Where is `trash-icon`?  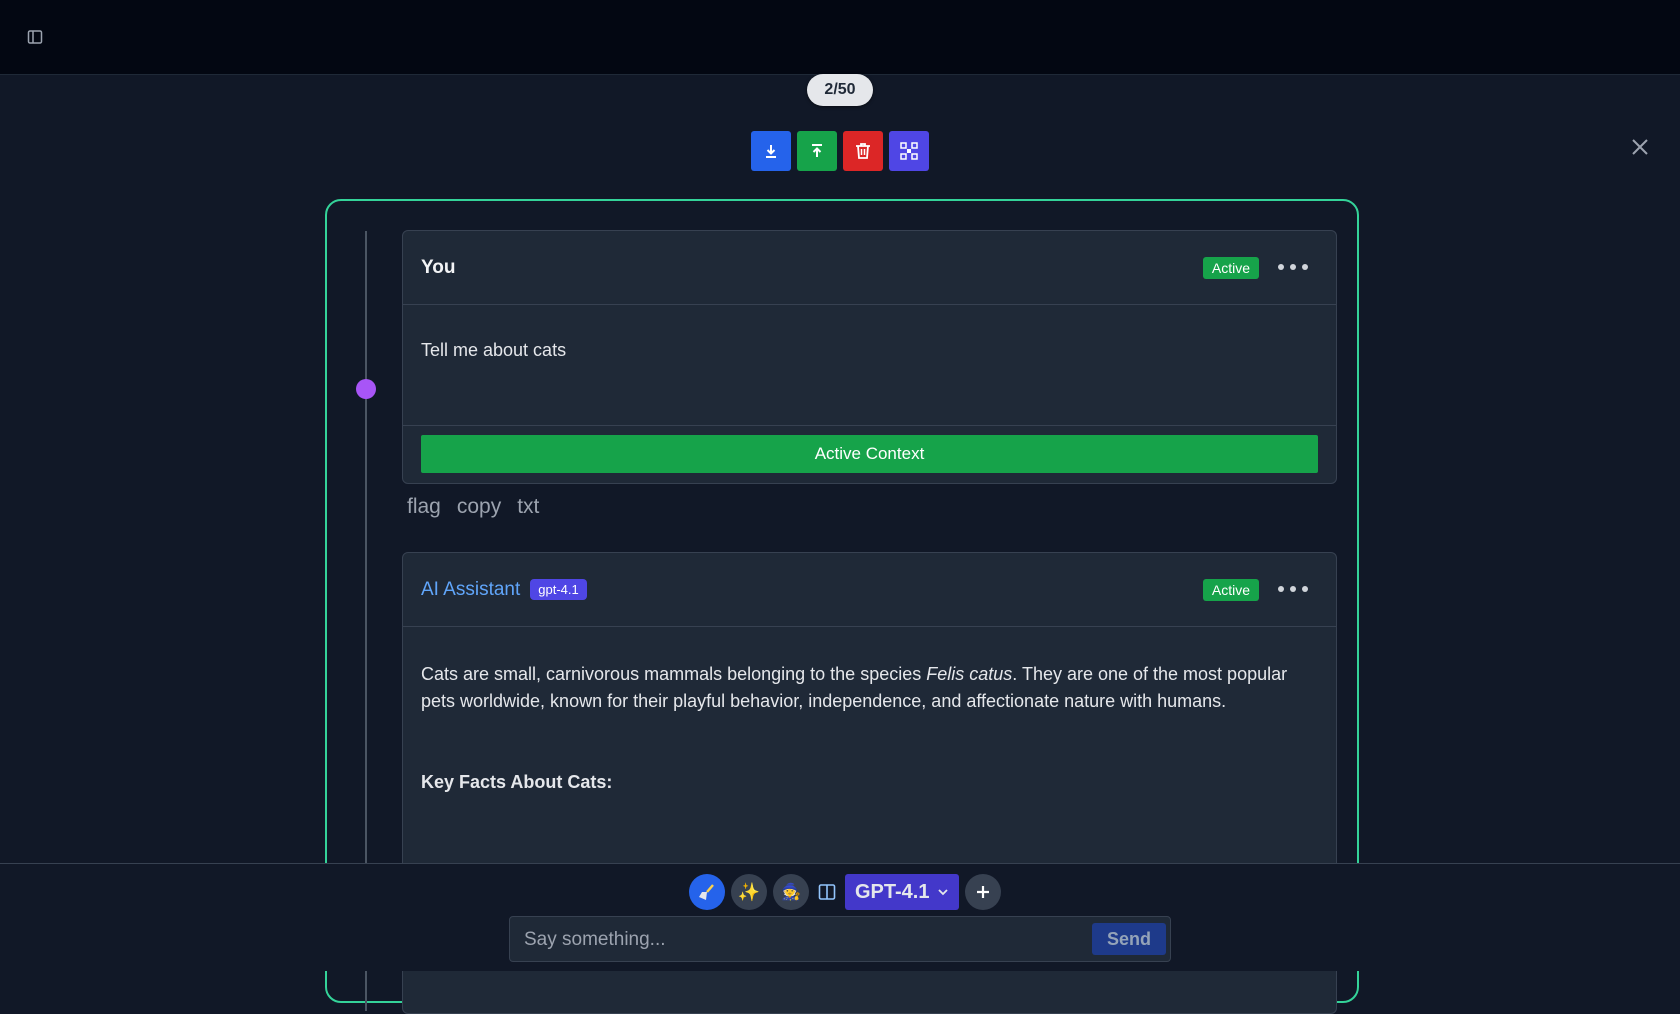
trash-icon is located at coordinates (863, 151).